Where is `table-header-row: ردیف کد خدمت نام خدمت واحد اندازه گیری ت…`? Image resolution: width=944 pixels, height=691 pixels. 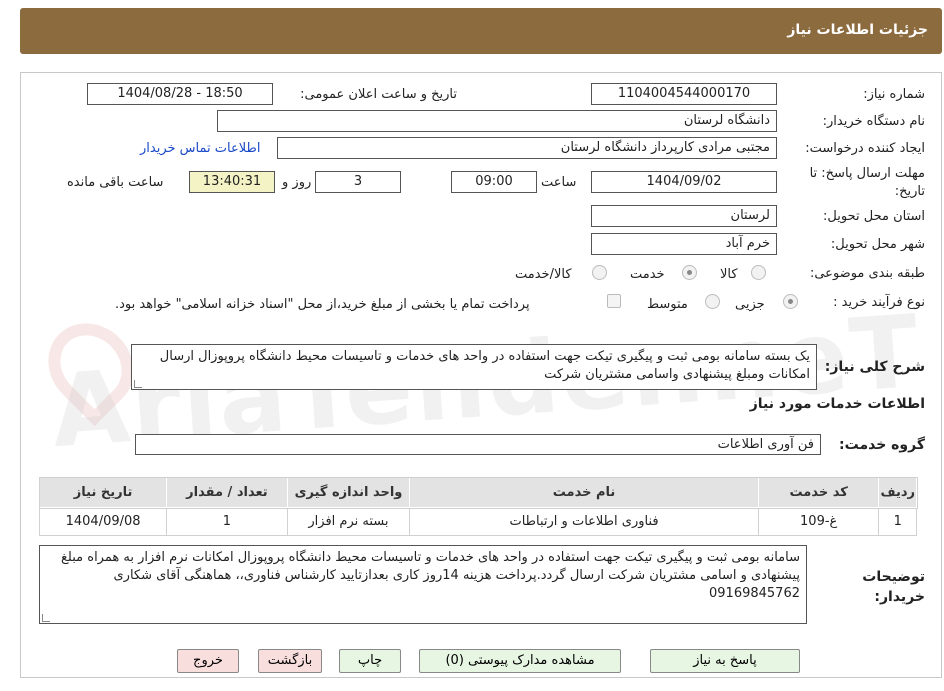 table-header-row: ردیف کد خدمت نام خدمت واحد اندازه گیری ت… is located at coordinates (478, 492).